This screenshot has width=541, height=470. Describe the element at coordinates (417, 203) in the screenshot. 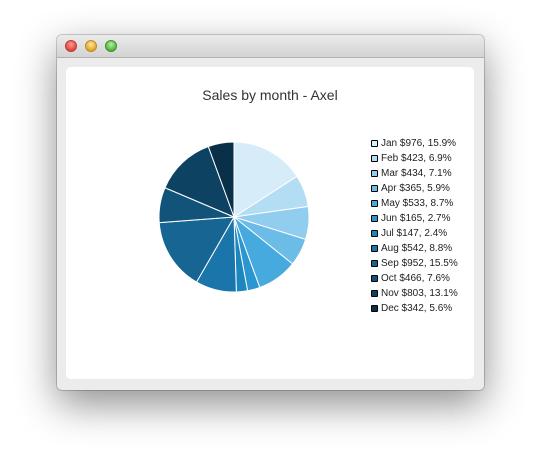

I see `legend-label: May $533, 8.7%` at that location.